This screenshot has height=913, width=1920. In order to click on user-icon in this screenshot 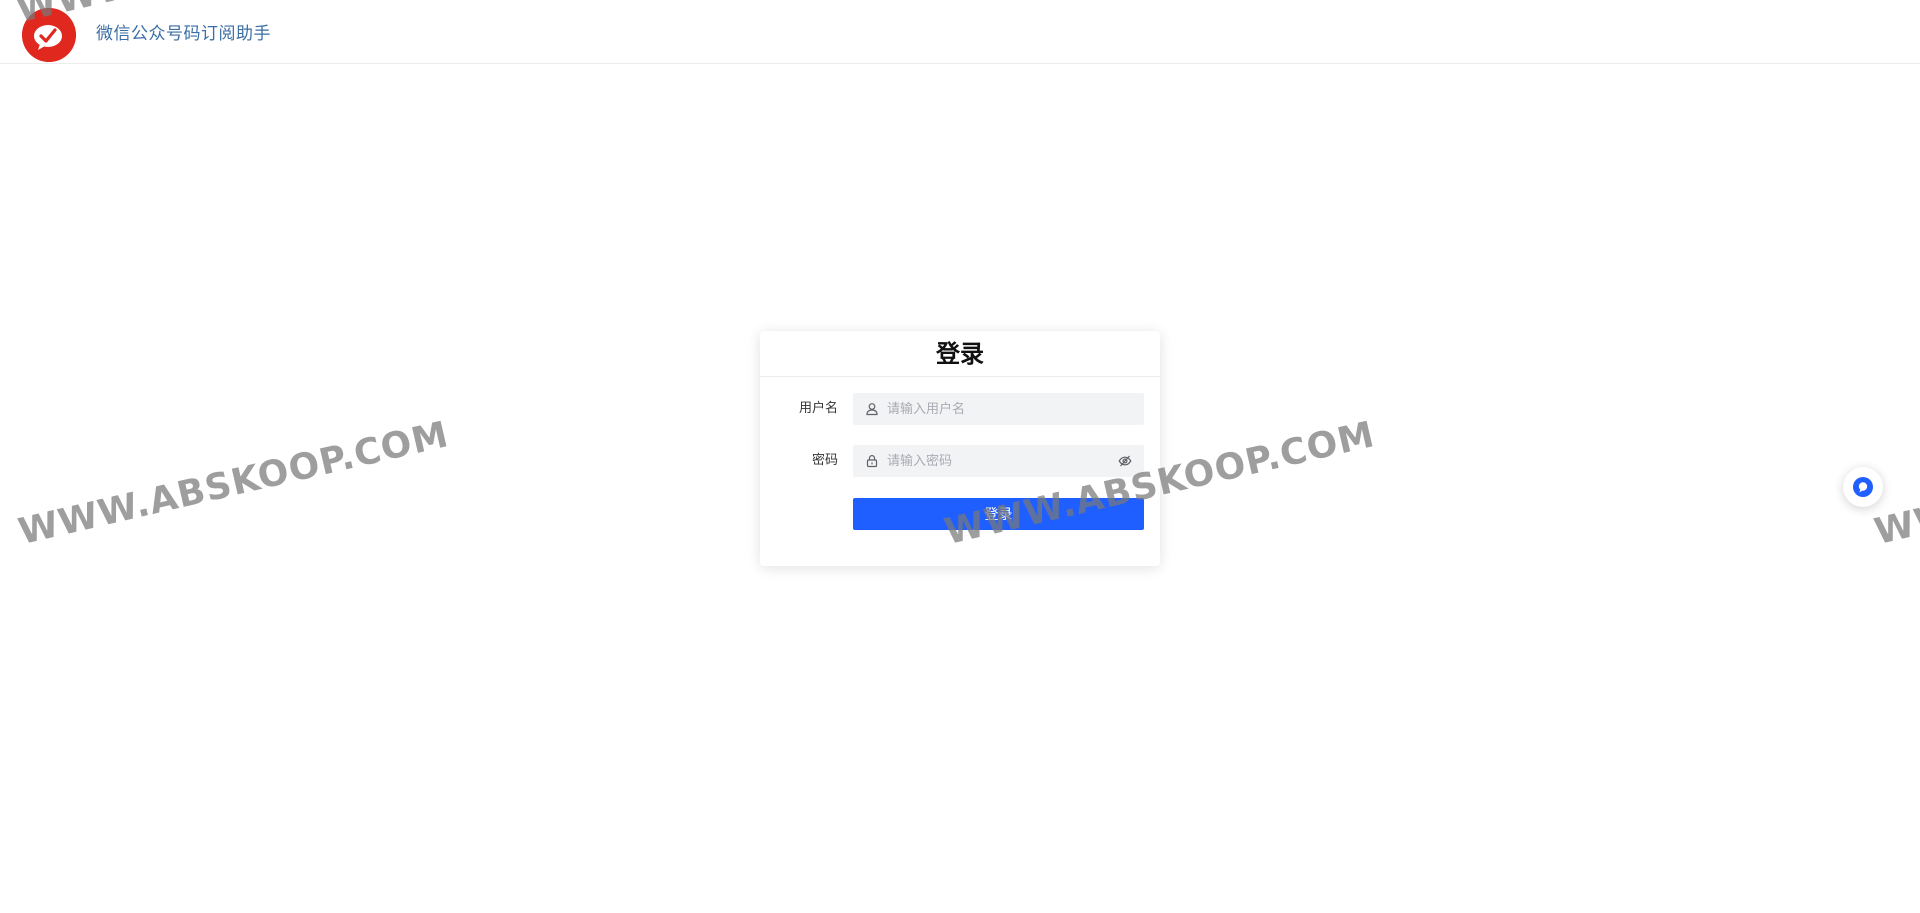, I will do `click(872, 409)`.